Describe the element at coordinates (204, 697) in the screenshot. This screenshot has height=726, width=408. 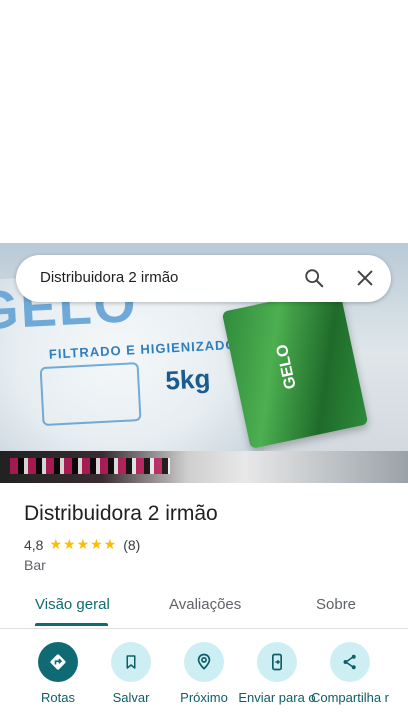
I see `action-label-proximo: Próximo` at that location.